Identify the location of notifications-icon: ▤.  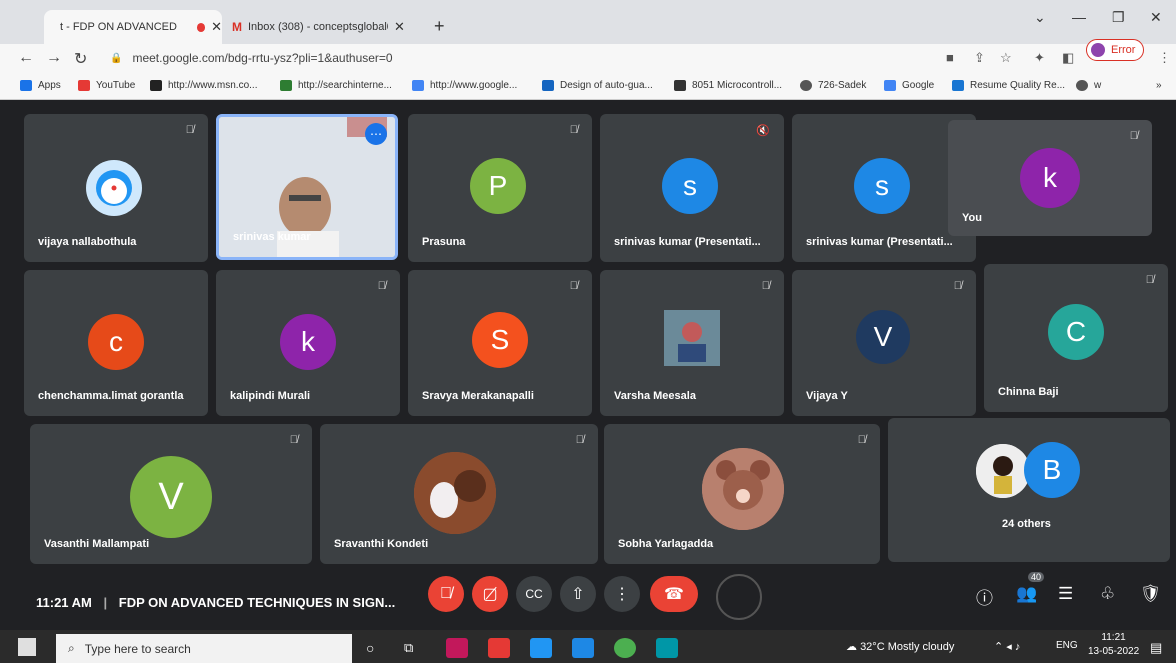
(1156, 648).